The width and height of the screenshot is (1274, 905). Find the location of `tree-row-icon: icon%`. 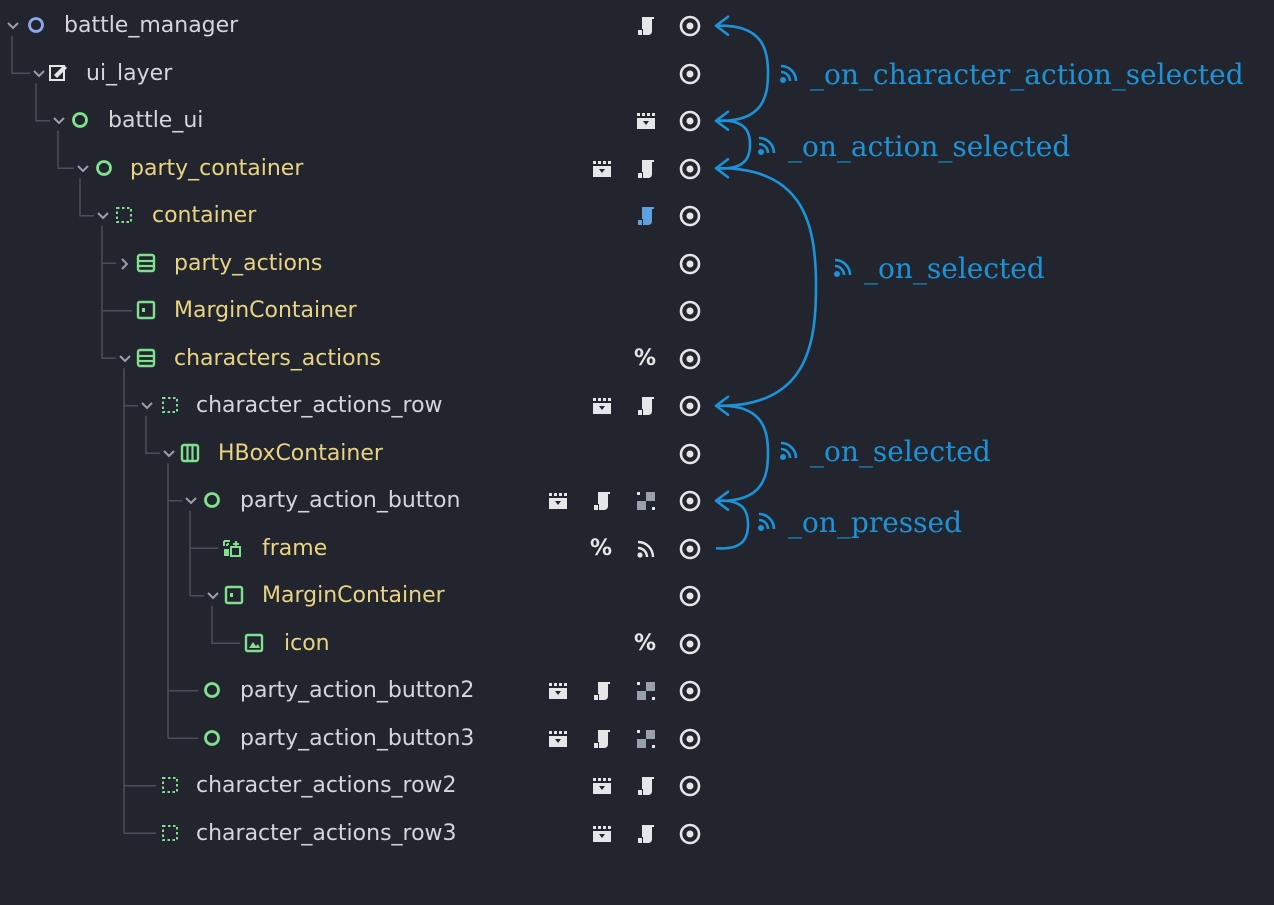

tree-row-icon: icon% is located at coordinates (360, 643).